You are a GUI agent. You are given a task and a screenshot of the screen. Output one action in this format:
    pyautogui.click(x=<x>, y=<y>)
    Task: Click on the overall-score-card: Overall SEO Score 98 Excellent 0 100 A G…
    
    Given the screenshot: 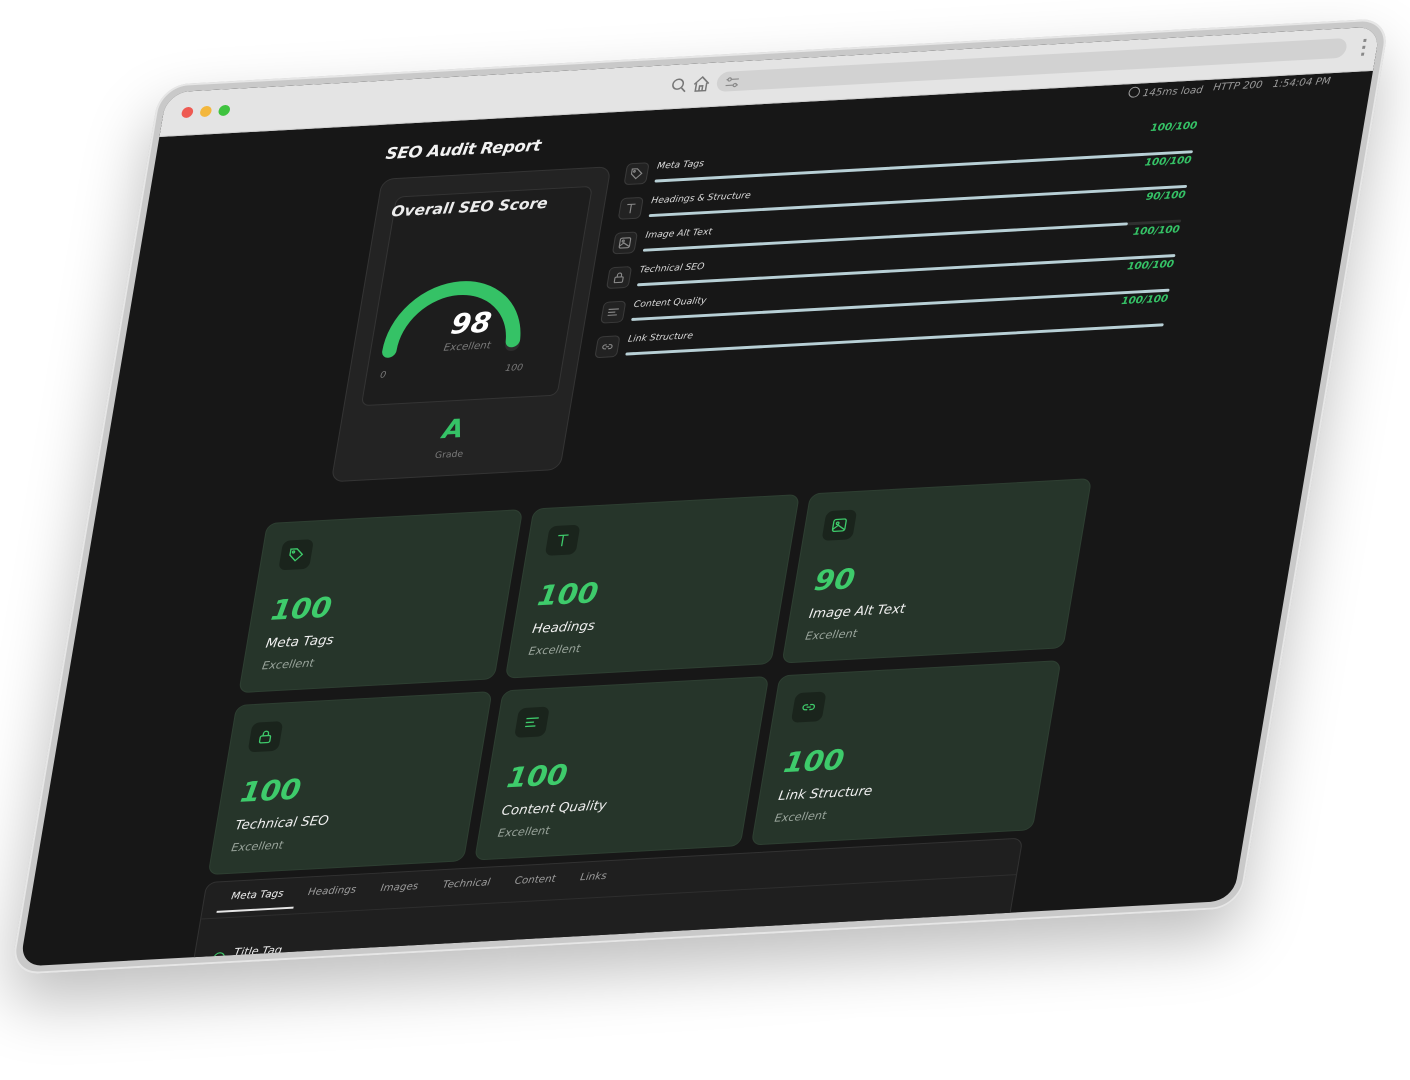 What is the action you would take?
    pyautogui.click(x=471, y=324)
    